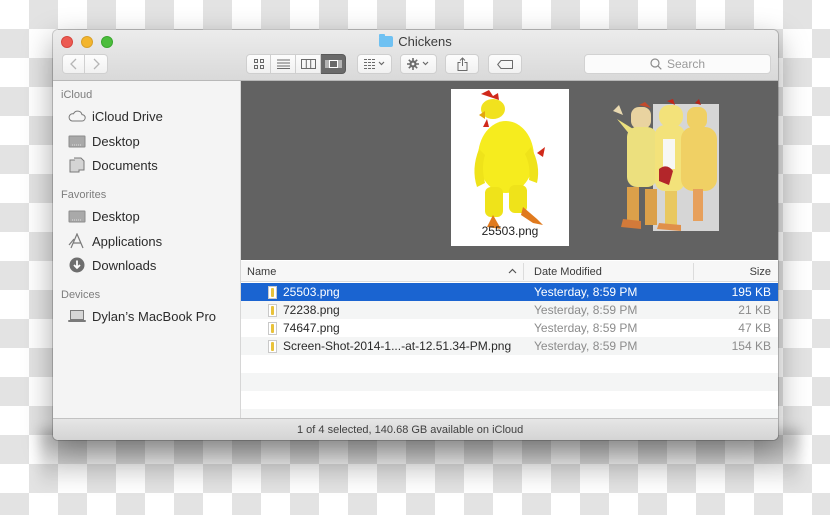 The height and width of the screenshot is (515, 830). I want to click on column-header-size-label: Size, so click(760, 271).